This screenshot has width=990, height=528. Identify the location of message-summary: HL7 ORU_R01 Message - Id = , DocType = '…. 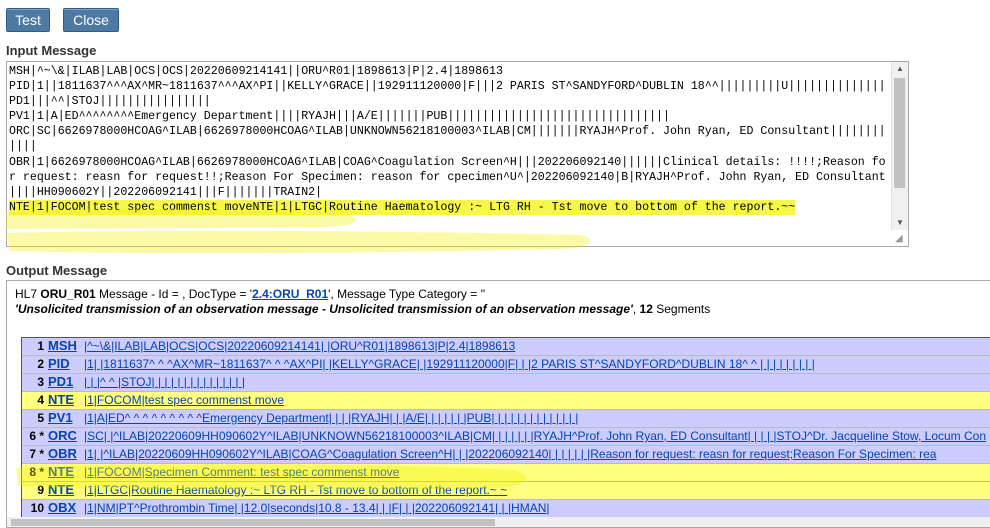
(500, 302).